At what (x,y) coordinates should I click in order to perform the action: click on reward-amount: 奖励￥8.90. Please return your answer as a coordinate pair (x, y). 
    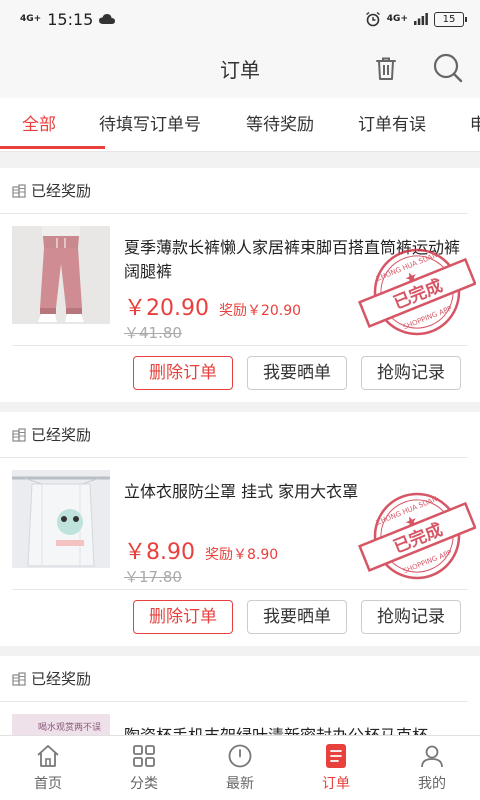
    Looking at the image, I should click on (242, 555).